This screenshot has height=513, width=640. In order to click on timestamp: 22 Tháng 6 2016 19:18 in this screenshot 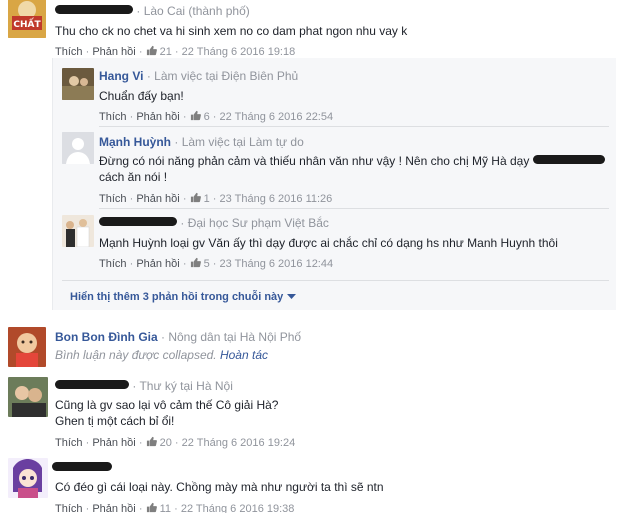, I will do `click(239, 52)`.